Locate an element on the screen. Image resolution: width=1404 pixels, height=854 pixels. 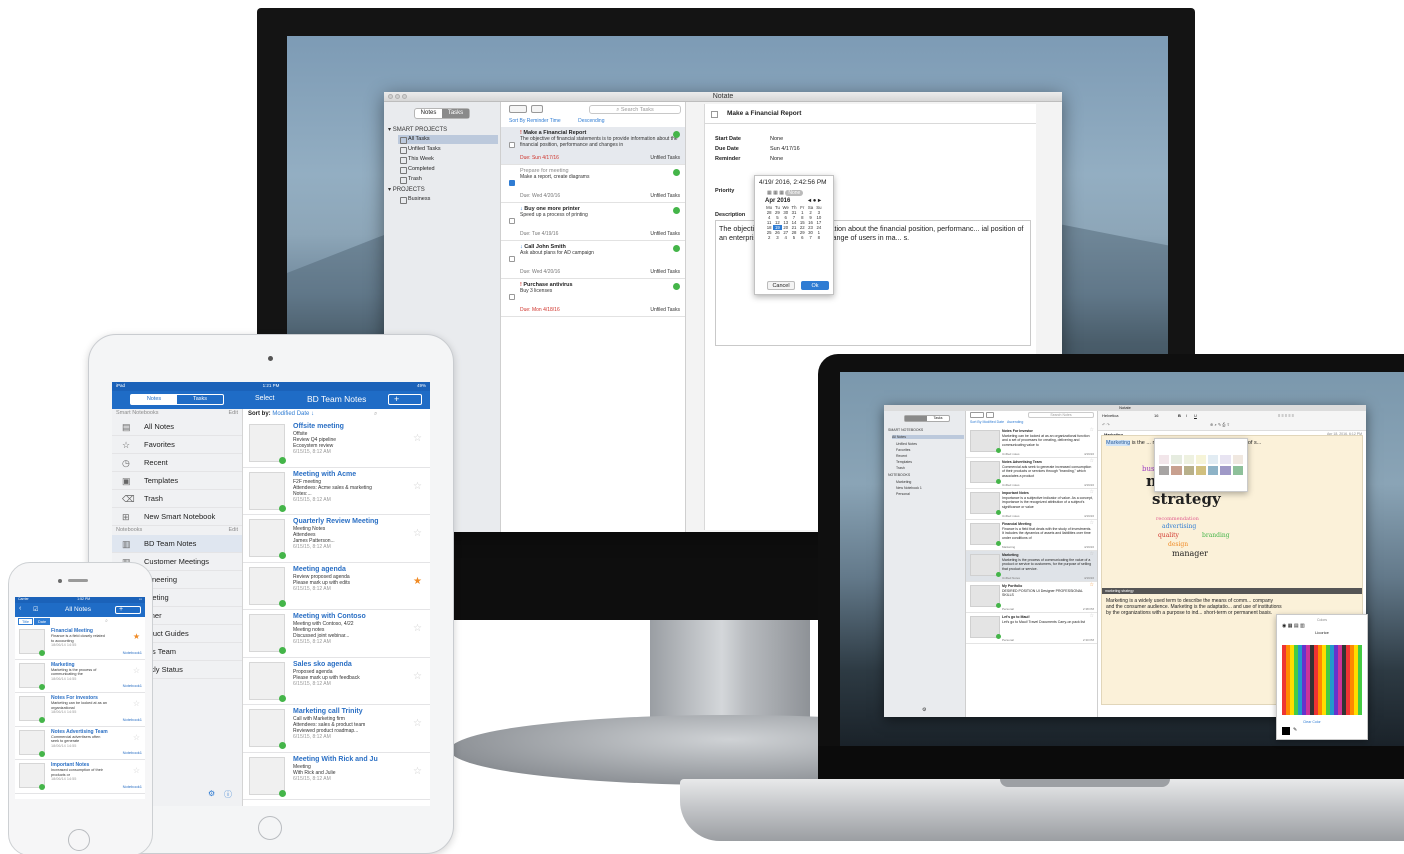
ok-button: Ok is located at coordinates (815, 285).